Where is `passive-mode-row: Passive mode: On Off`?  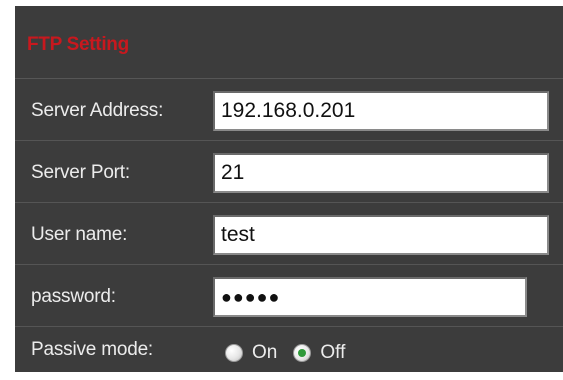 passive-mode-row: Passive mode: On Off is located at coordinates (289, 349).